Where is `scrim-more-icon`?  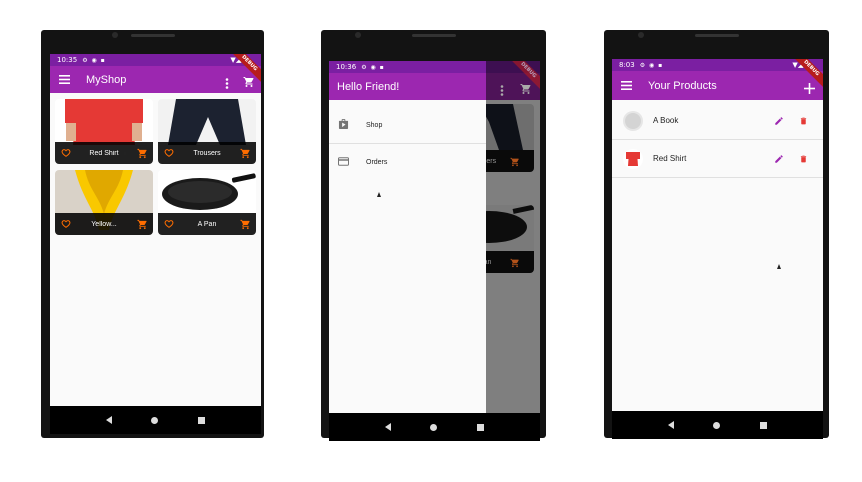
scrim-more-icon is located at coordinates (502, 90).